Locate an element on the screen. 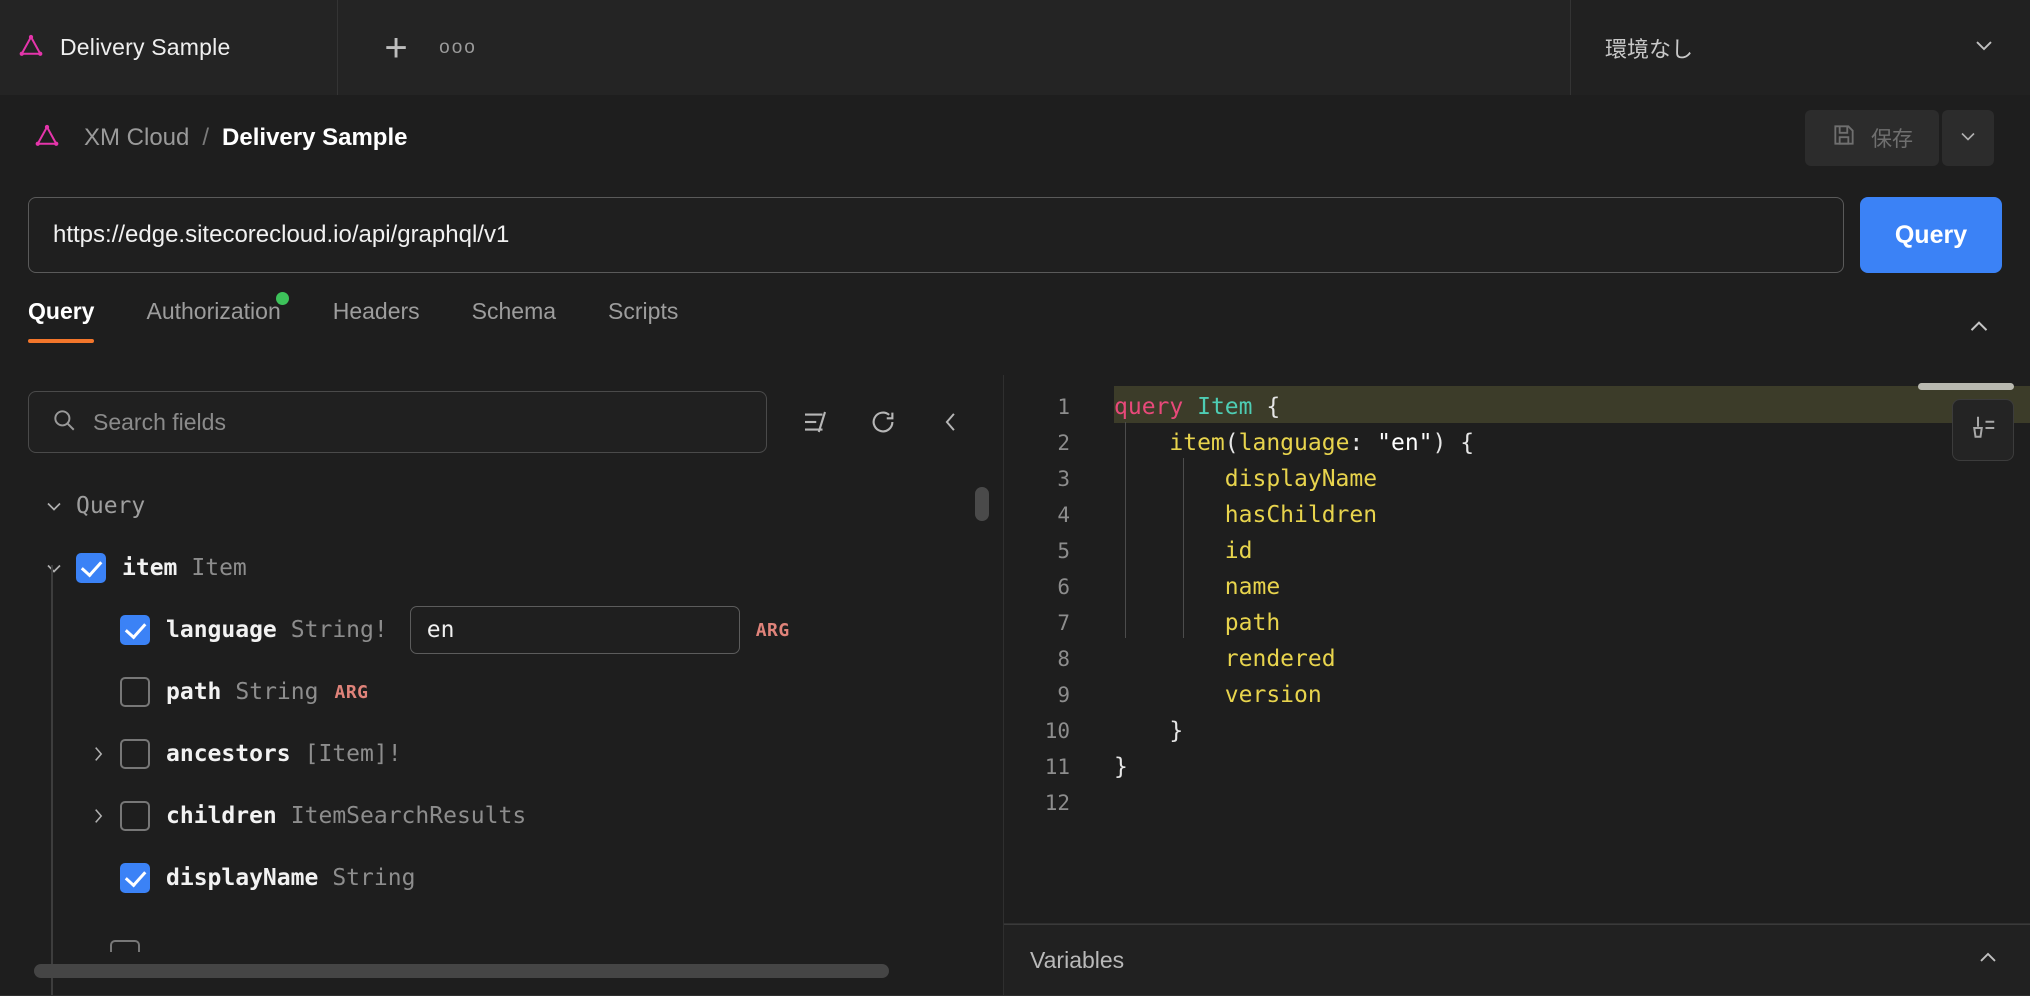 The width and height of the screenshot is (2030, 996). authorization-status-dot is located at coordinates (282, 298).